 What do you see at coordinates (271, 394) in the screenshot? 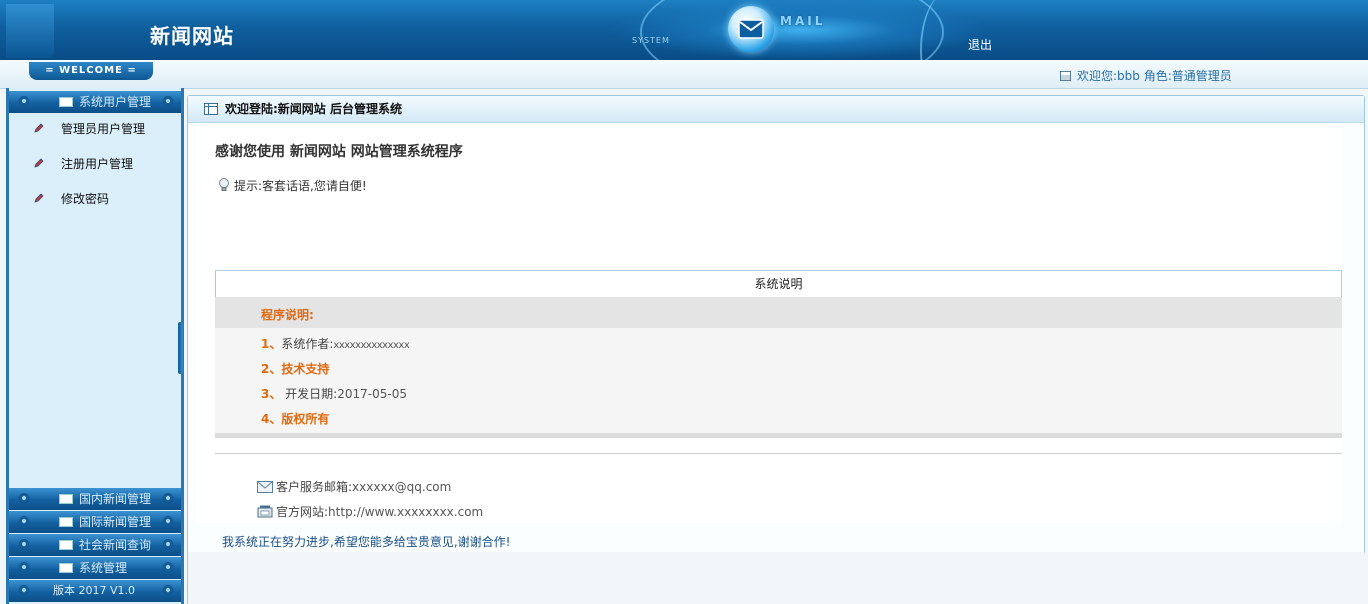
I see `row-number: 3、` at bounding box center [271, 394].